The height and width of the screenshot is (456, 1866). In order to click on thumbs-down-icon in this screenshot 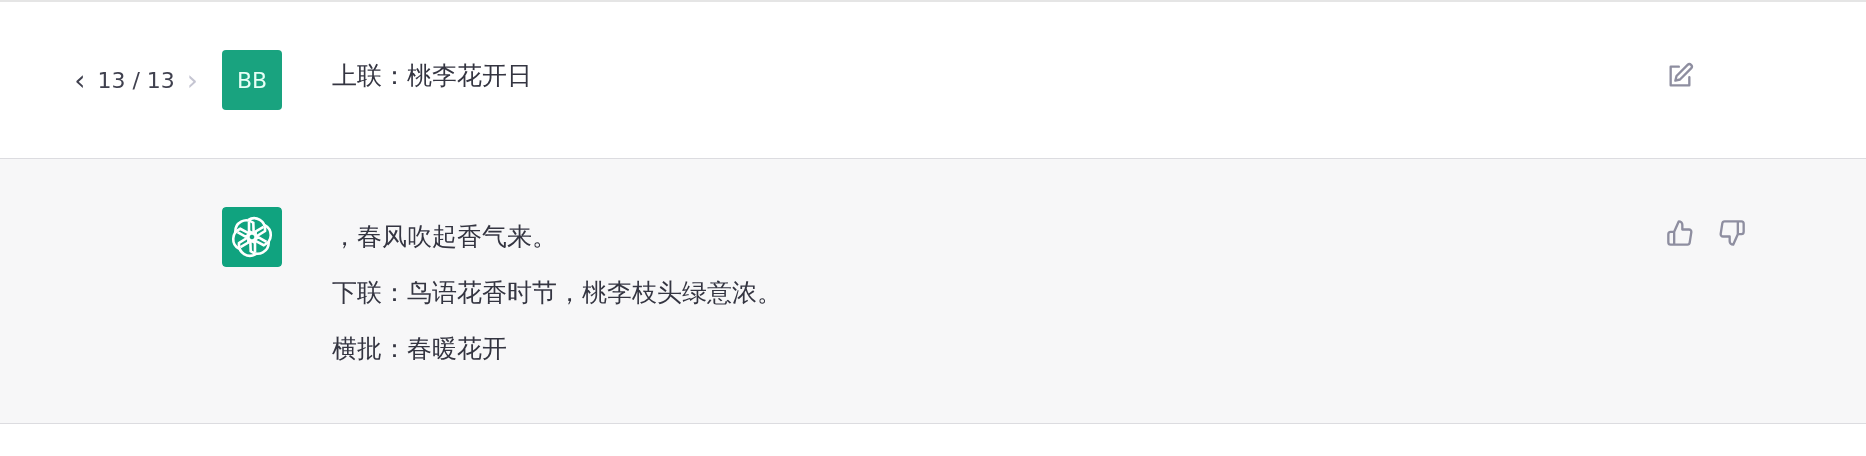, I will do `click(1732, 233)`.